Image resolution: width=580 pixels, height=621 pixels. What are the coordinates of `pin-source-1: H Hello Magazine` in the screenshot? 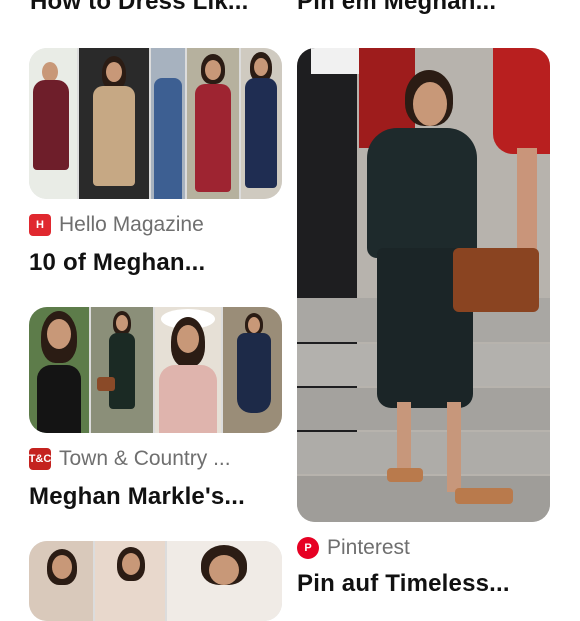 It's located at (116, 225).